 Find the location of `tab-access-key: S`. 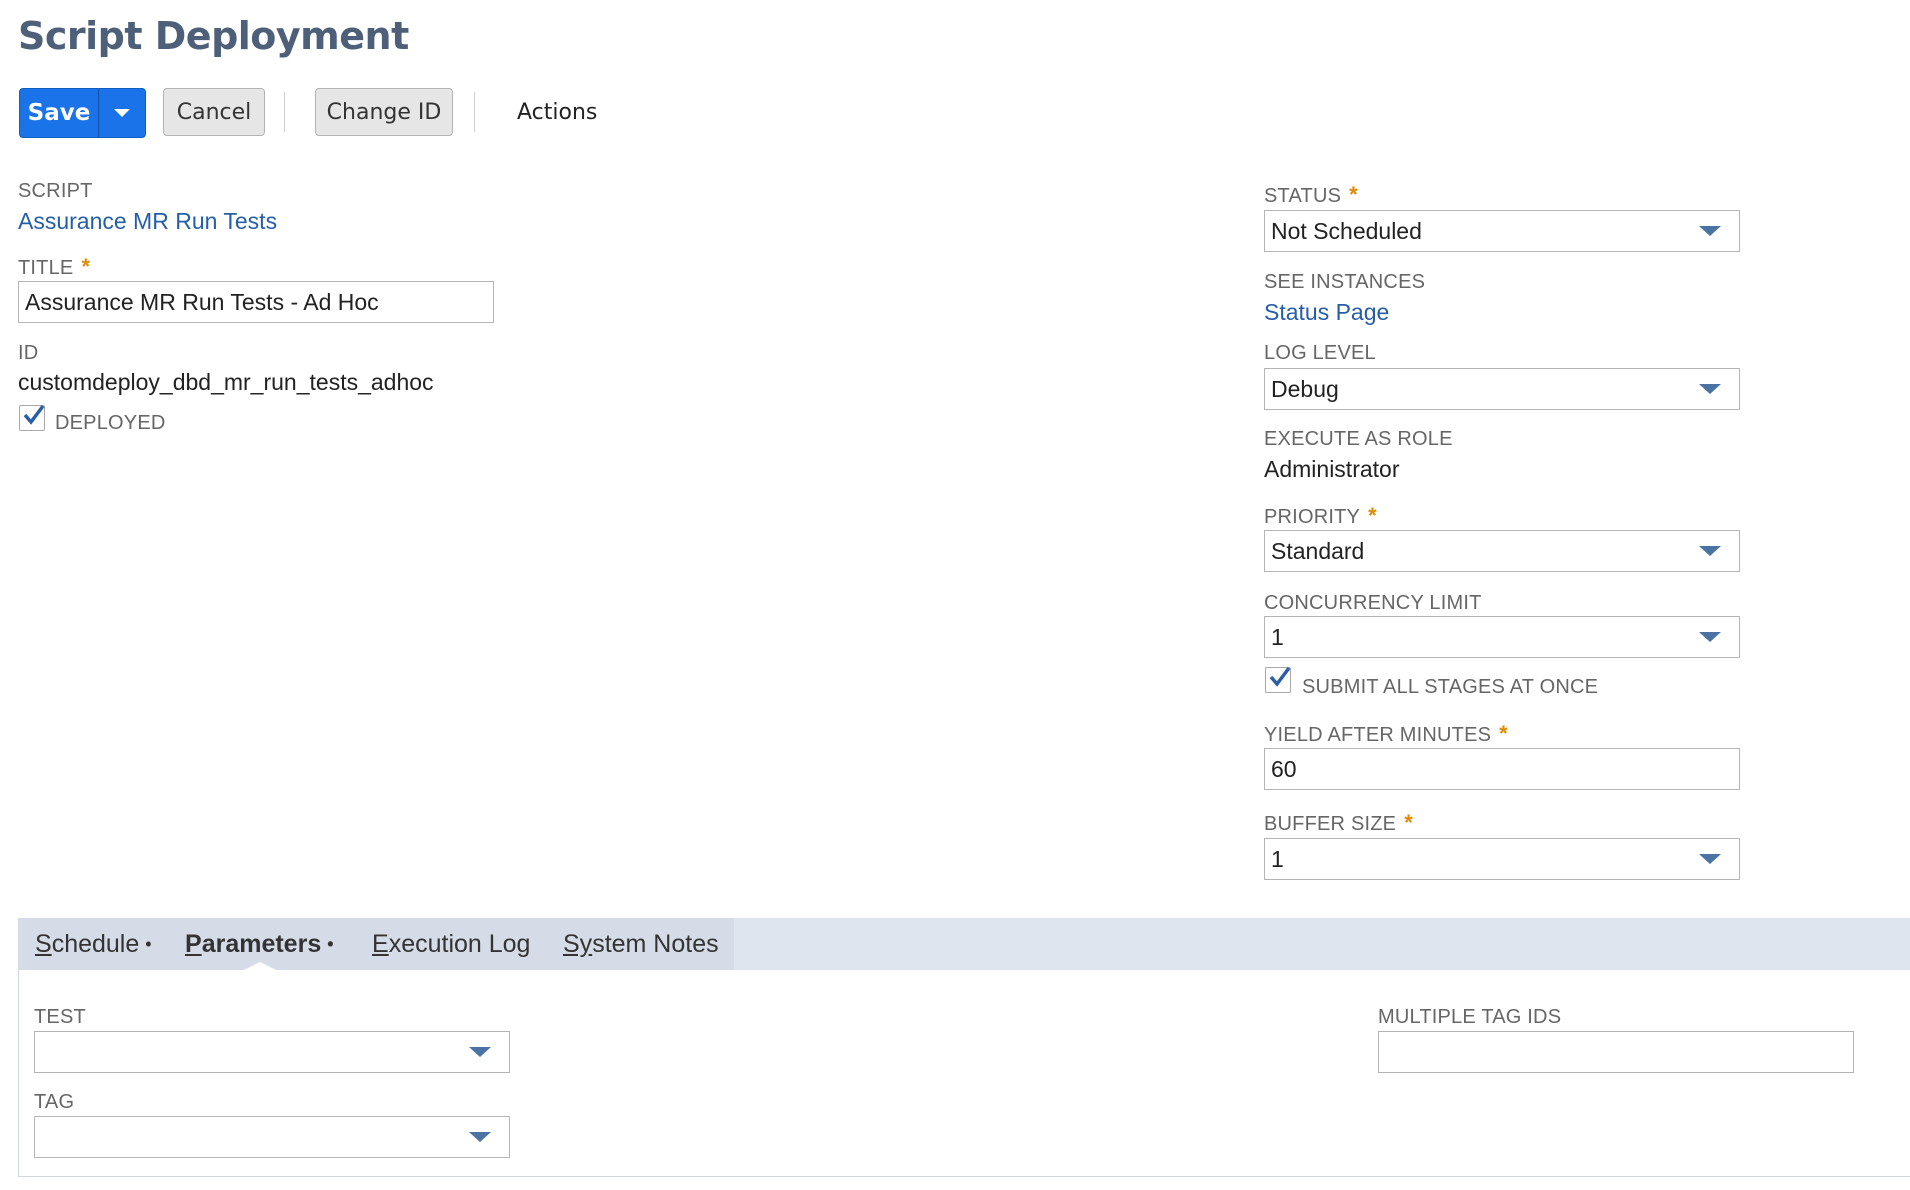

tab-access-key: S is located at coordinates (43, 943).